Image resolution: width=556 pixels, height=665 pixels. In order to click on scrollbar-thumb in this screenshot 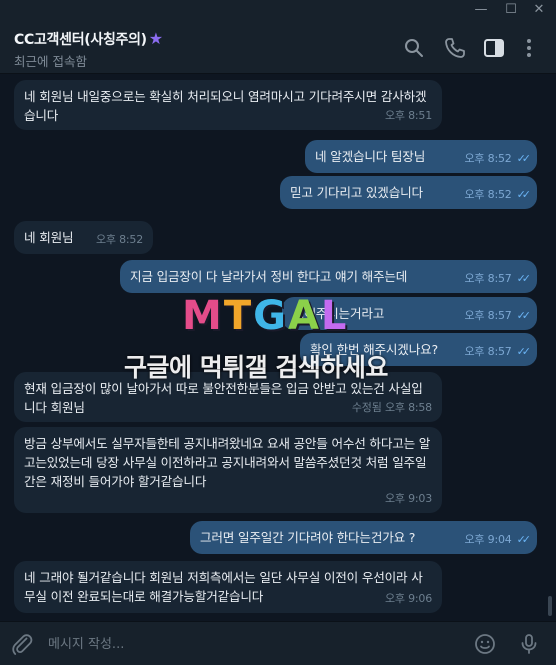, I will do `click(550, 606)`.